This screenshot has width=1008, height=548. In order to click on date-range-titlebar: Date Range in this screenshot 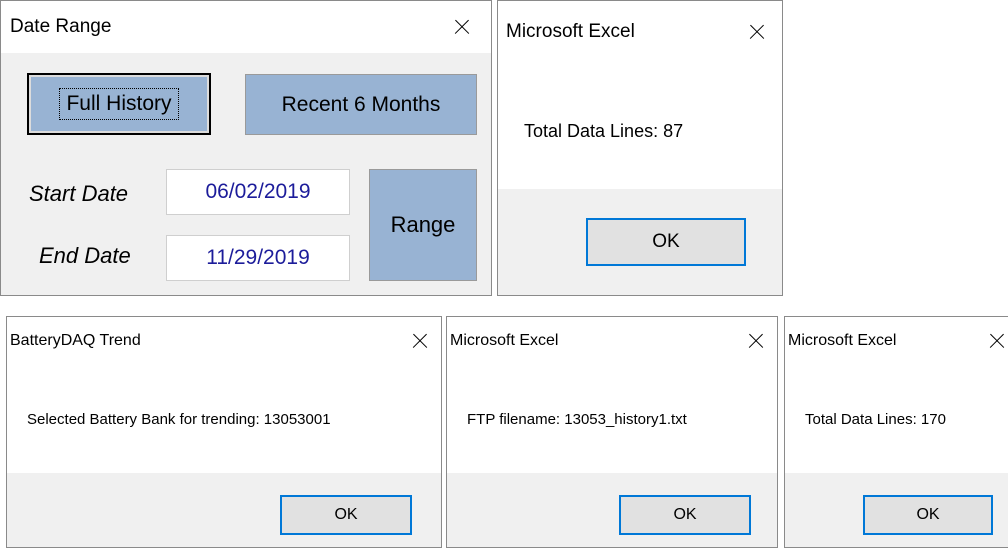, I will do `click(246, 27)`.